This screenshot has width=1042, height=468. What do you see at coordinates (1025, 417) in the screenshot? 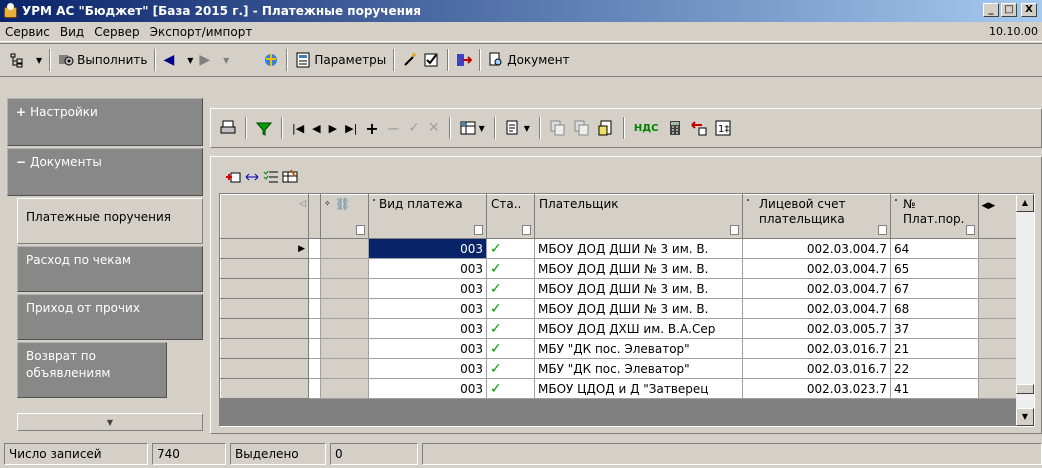
I see `scroll-down-button: ▼` at bounding box center [1025, 417].